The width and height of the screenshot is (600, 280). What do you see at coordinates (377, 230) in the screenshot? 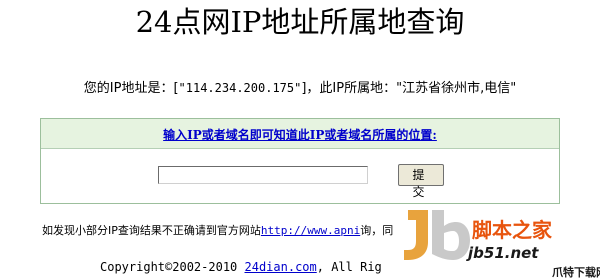
I see `notice-suffix: 询，同` at bounding box center [377, 230].